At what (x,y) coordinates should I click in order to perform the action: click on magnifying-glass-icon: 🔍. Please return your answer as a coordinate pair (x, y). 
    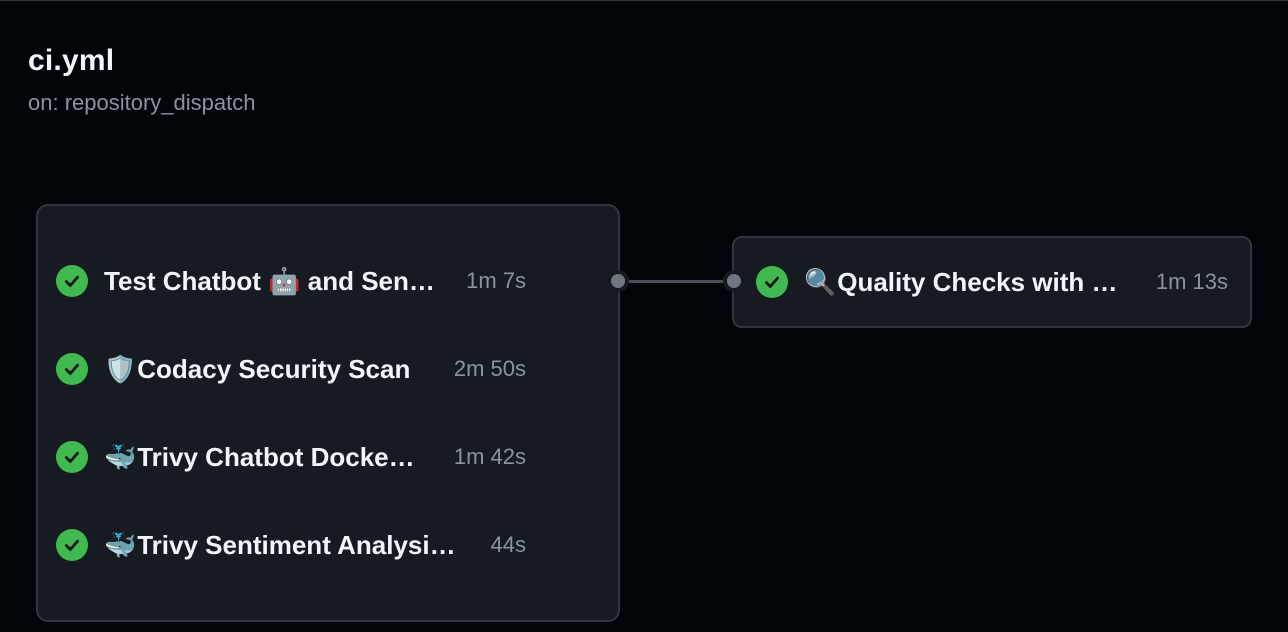
    Looking at the image, I should click on (820, 281).